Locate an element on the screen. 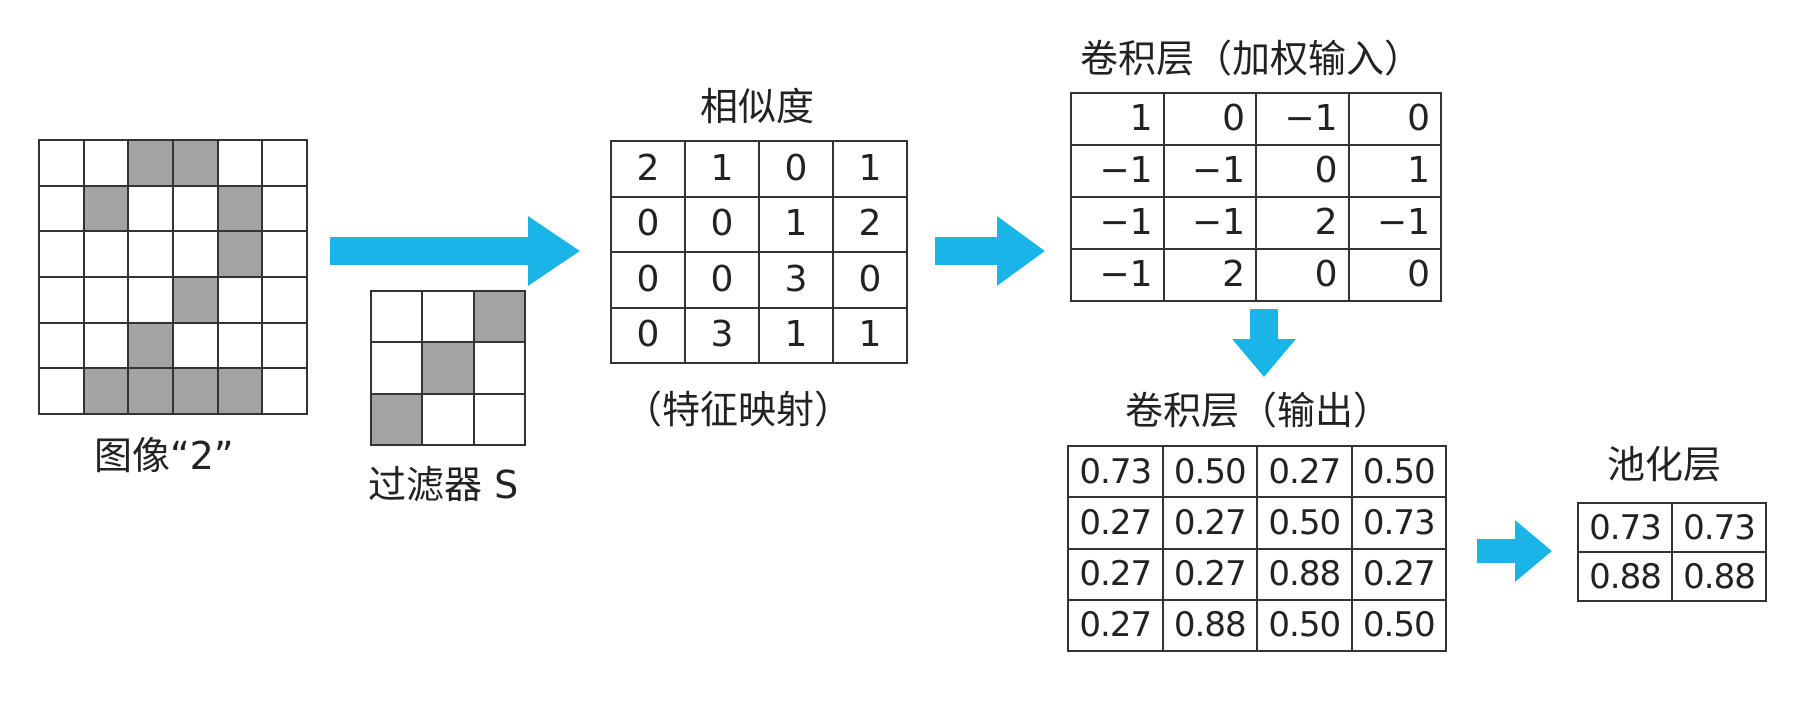 Image resolution: width=1814 pixels, height=705 pixels. grid-row: 0.27 0.27 0.50 0.73 is located at coordinates (1257, 523).